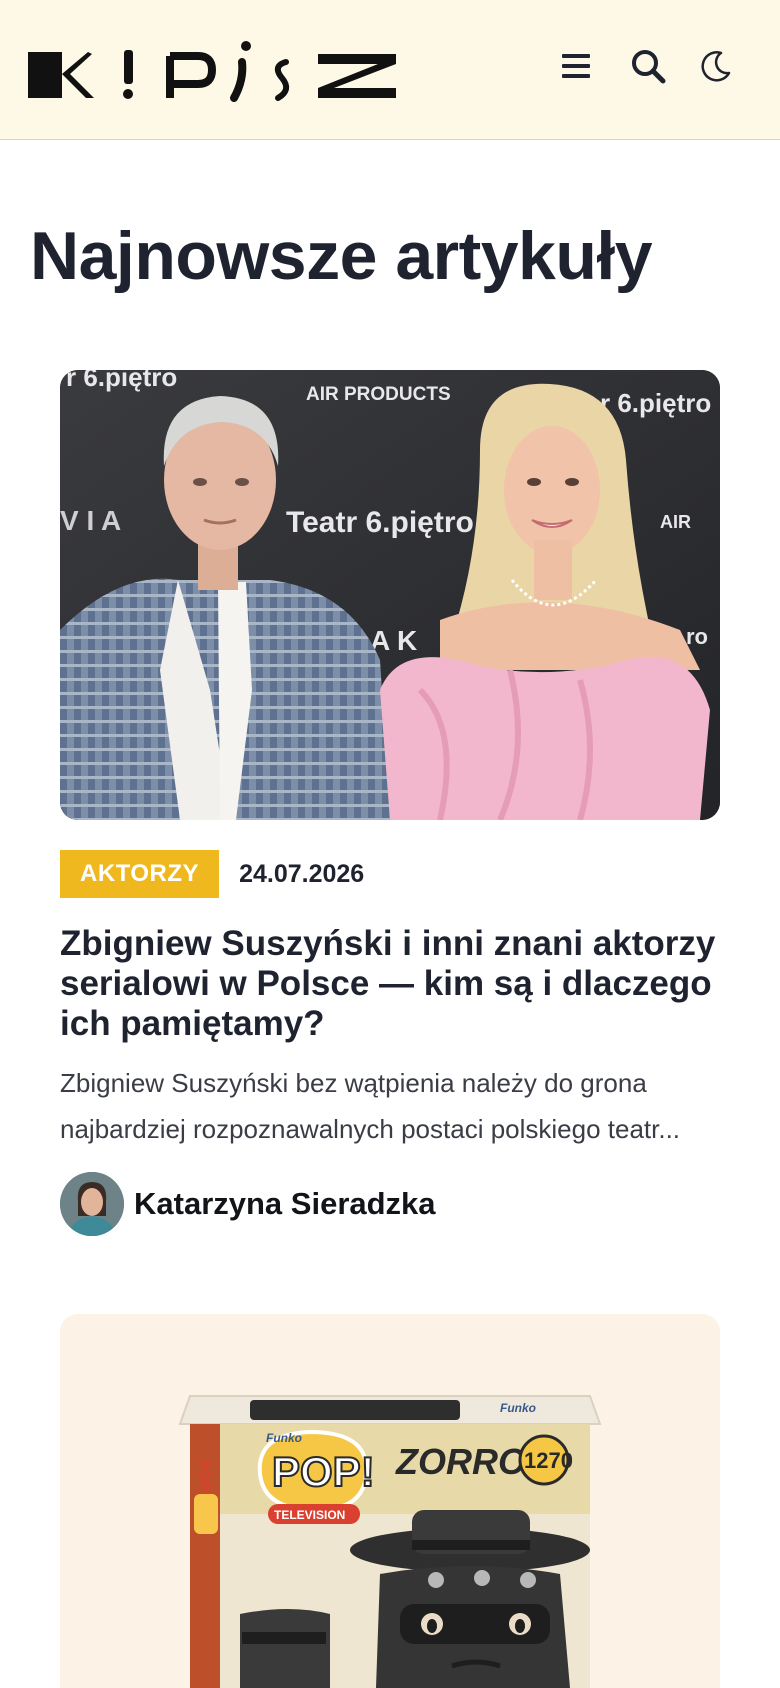  What do you see at coordinates (302, 873) in the screenshot?
I see `article-date: 24.07.2026` at bounding box center [302, 873].